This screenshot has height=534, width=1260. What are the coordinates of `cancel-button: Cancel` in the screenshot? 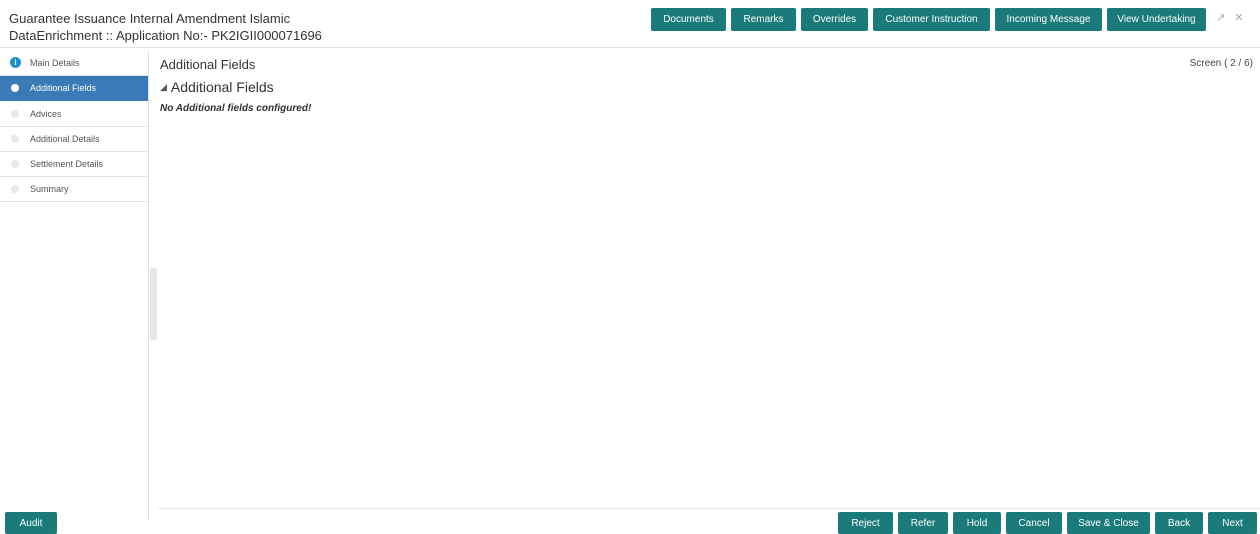 It's located at (1034, 523).